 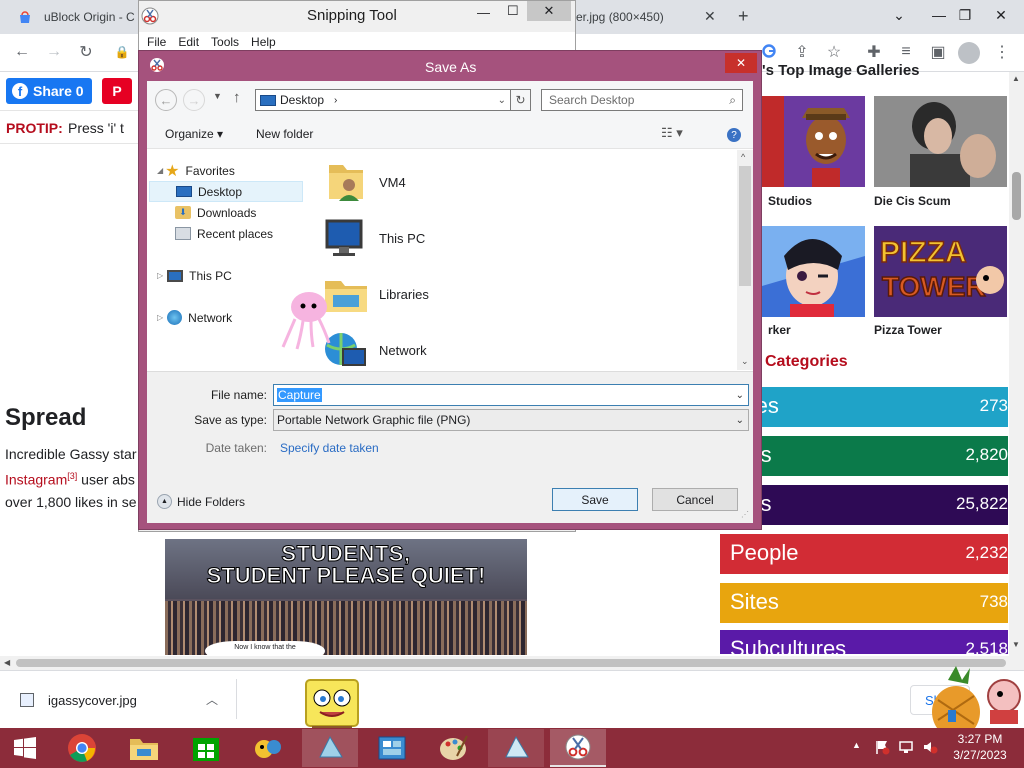 I want to click on tree-recent-places: Recent places, so click(x=224, y=233).